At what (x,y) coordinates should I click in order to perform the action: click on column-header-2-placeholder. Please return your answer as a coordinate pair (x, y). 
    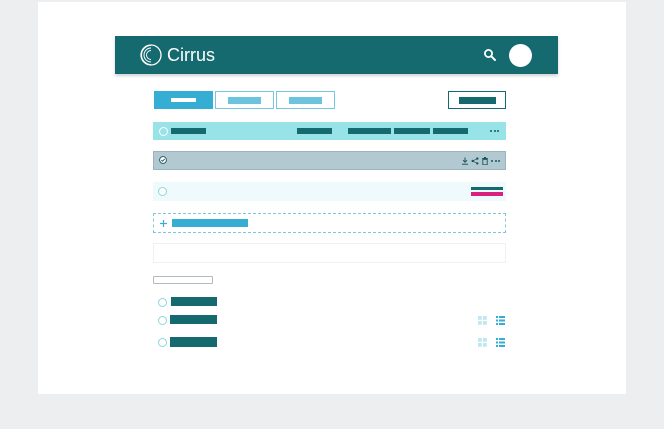
    Looking at the image, I should click on (314, 131).